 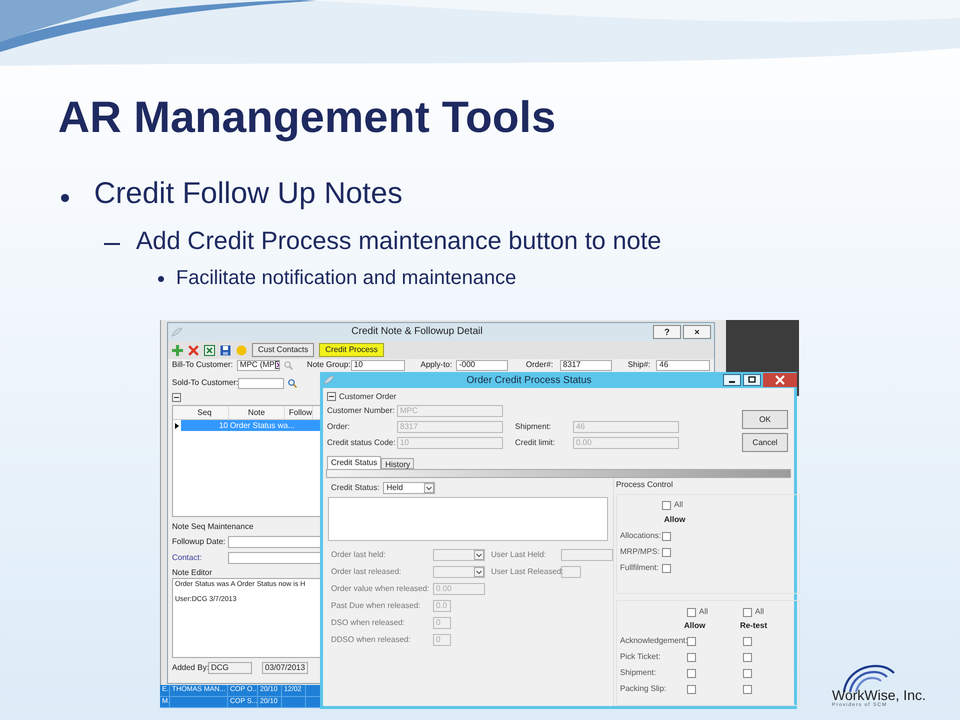 What do you see at coordinates (442, 606) in the screenshot?
I see `input-field: 0.0` at bounding box center [442, 606].